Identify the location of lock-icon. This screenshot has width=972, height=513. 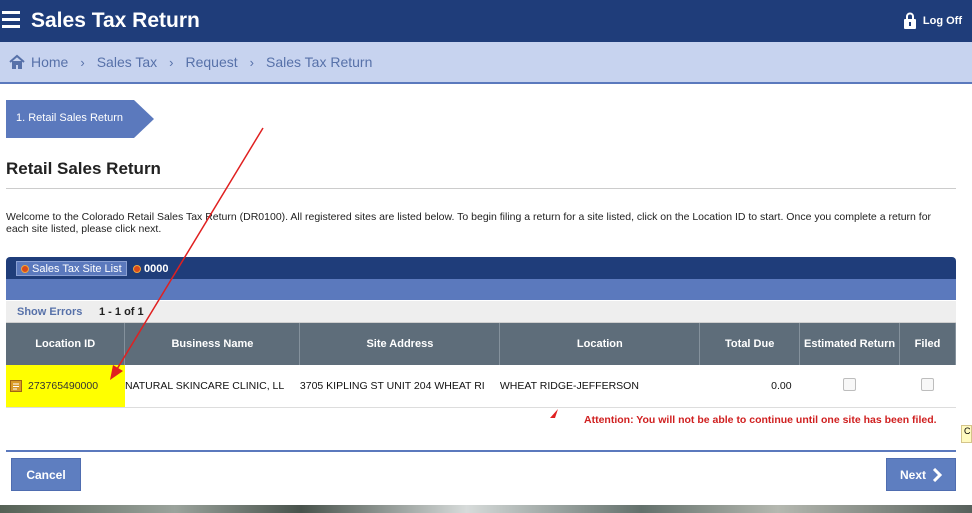
(909, 20).